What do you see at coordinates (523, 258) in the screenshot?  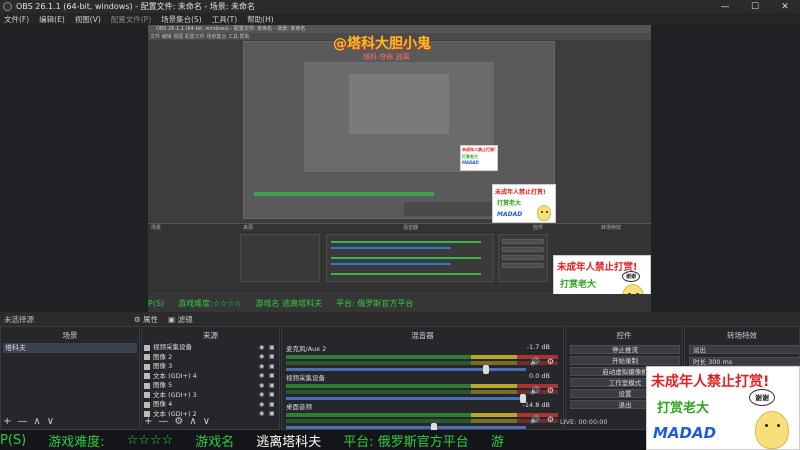 I see `nested-controls-dock` at bounding box center [523, 258].